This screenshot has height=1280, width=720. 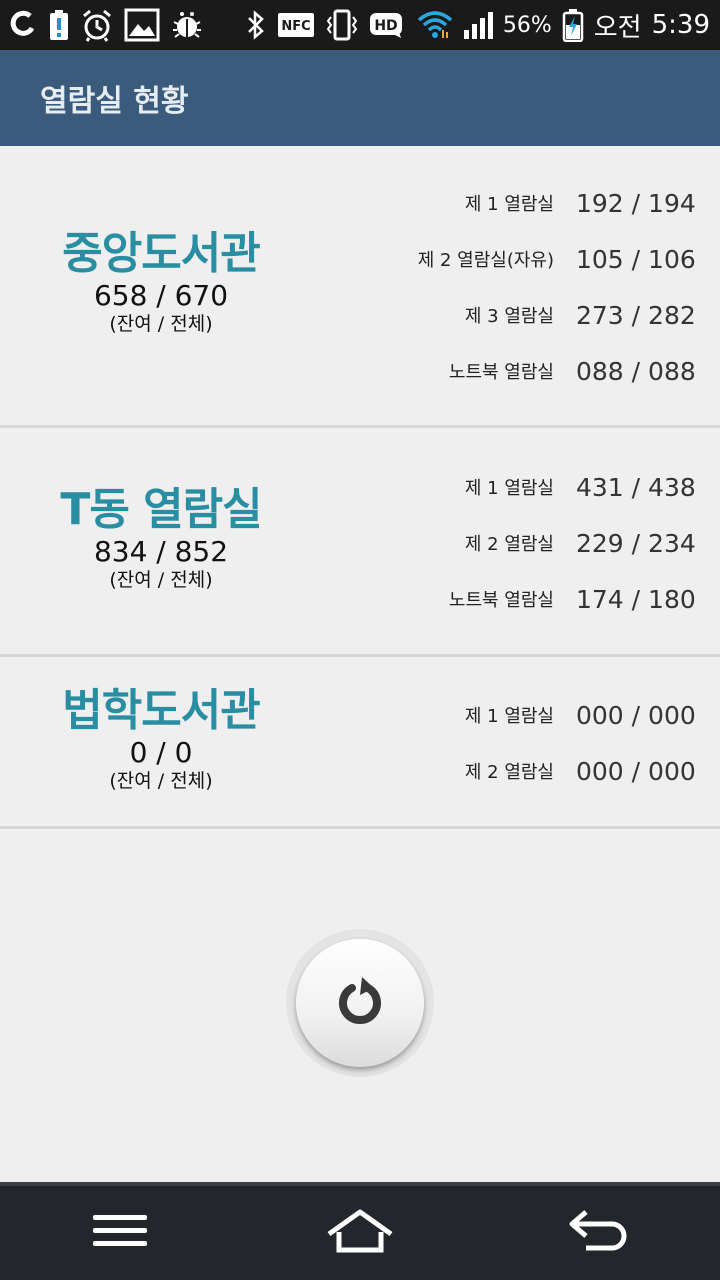 I want to click on home-button, so click(x=360, y=1233).